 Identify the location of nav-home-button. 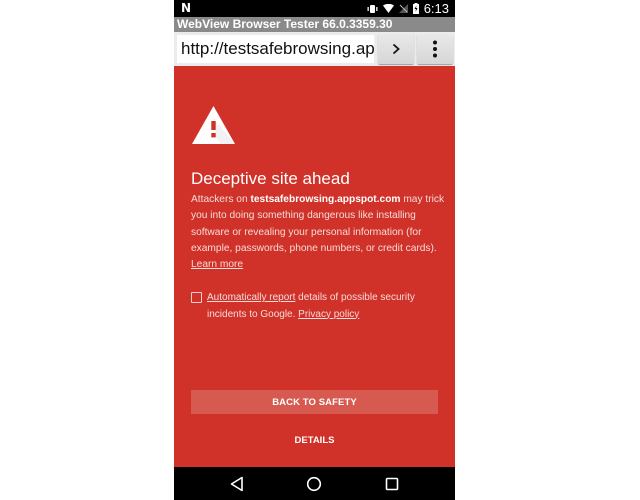
(314, 484).